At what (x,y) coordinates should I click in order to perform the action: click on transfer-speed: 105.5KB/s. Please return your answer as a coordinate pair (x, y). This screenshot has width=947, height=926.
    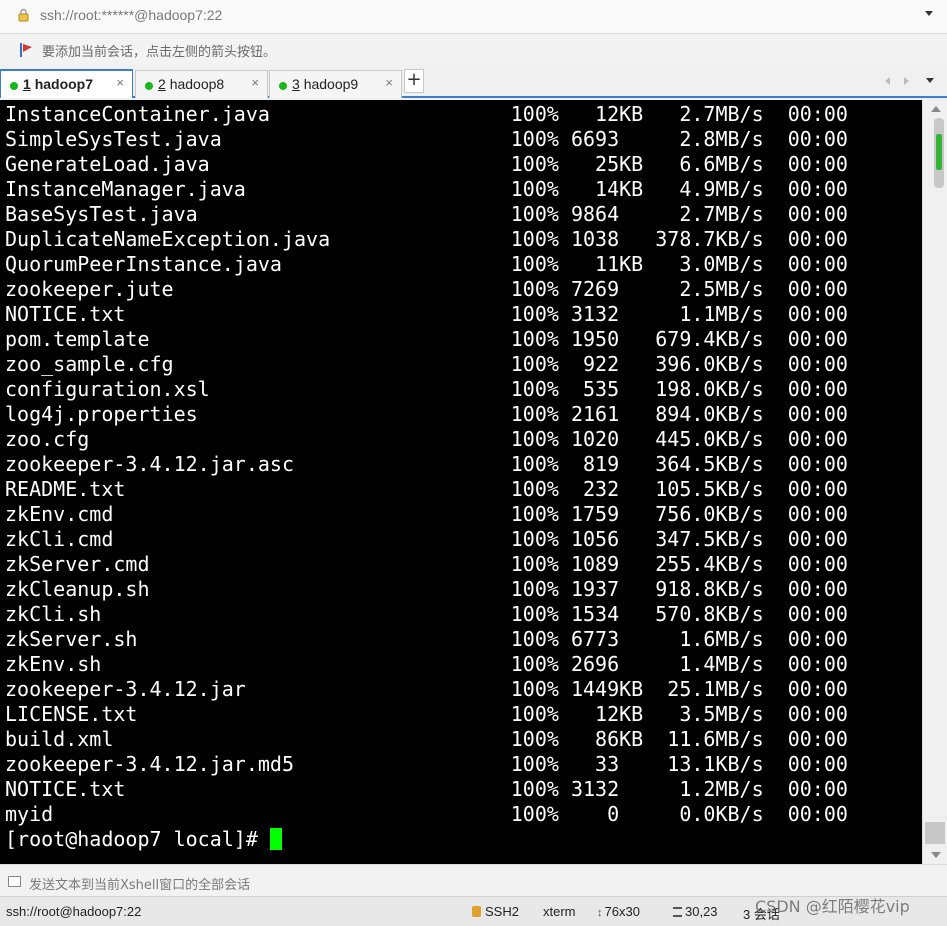
    Looking at the image, I should click on (709, 489).